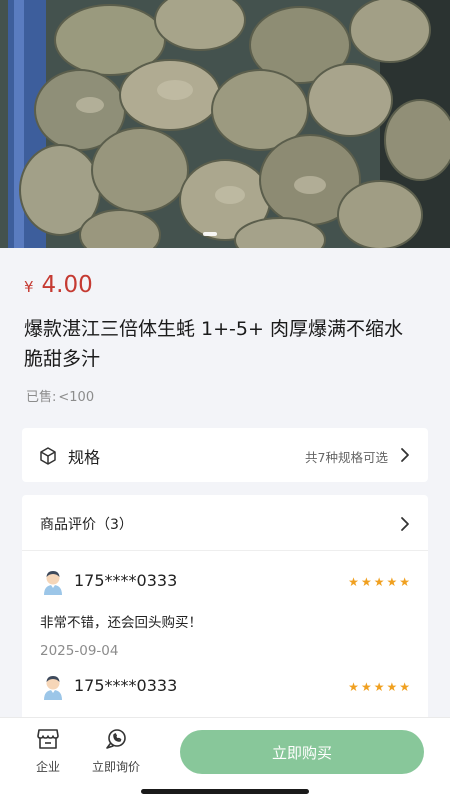 This screenshot has height=800, width=450. I want to click on currency-symbol: ¥, so click(29, 287).